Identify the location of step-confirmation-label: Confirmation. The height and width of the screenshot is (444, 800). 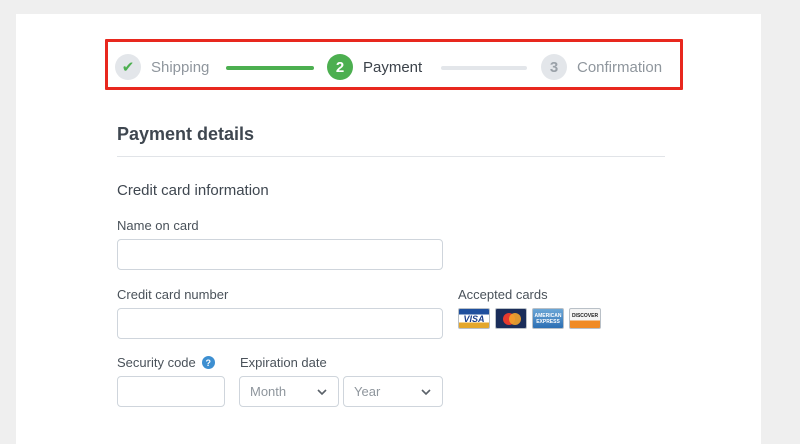
(620, 67).